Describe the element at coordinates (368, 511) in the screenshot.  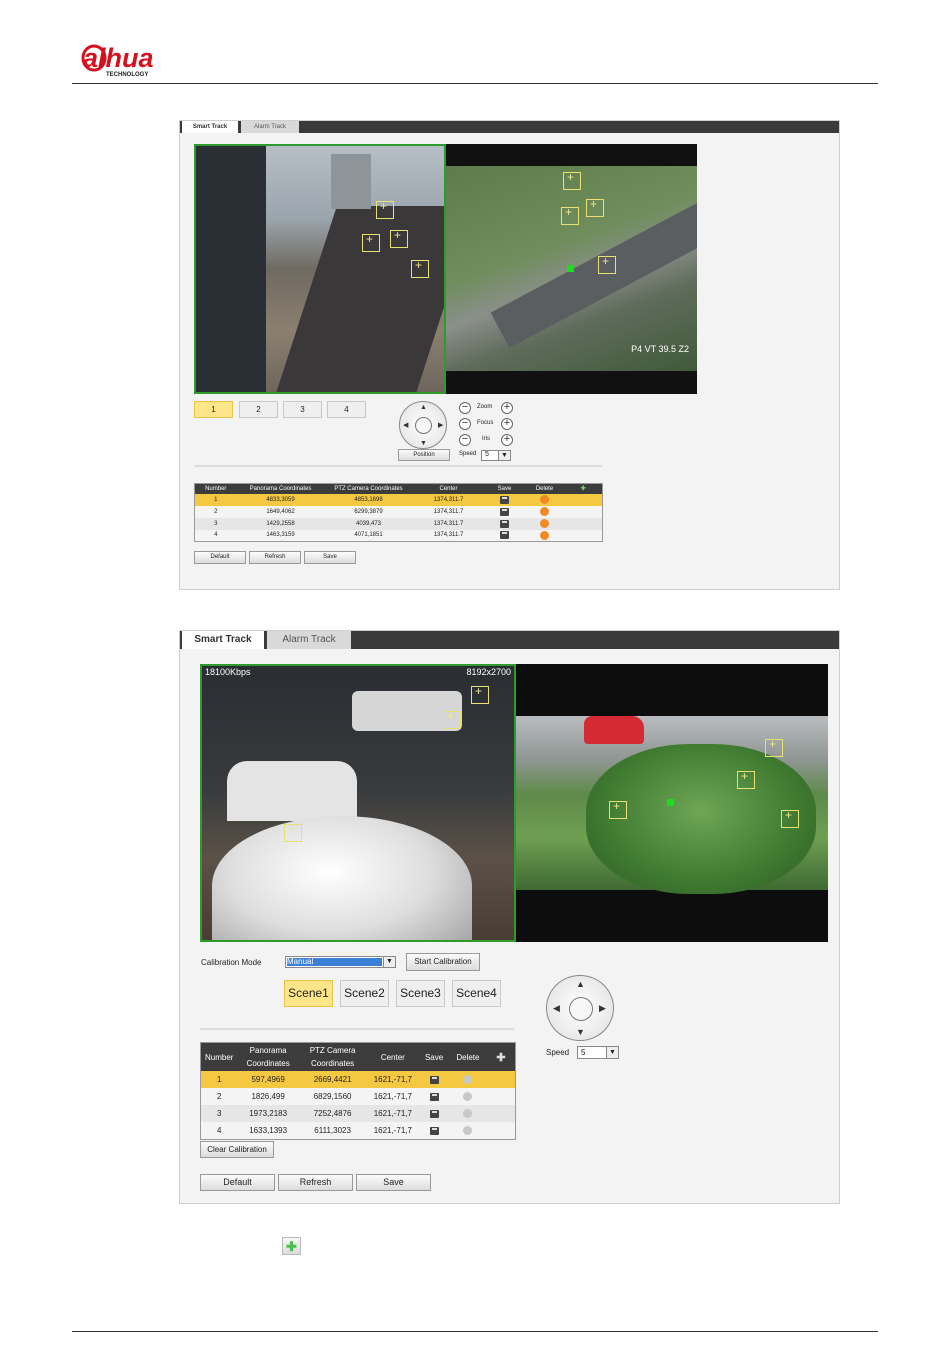
I see `cell-ptz: 6299,3879` at that location.